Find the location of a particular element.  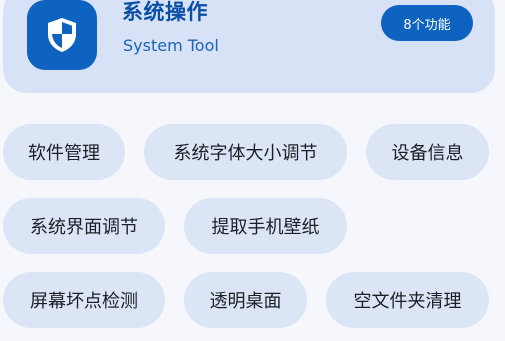

shield-icon is located at coordinates (62, 35).